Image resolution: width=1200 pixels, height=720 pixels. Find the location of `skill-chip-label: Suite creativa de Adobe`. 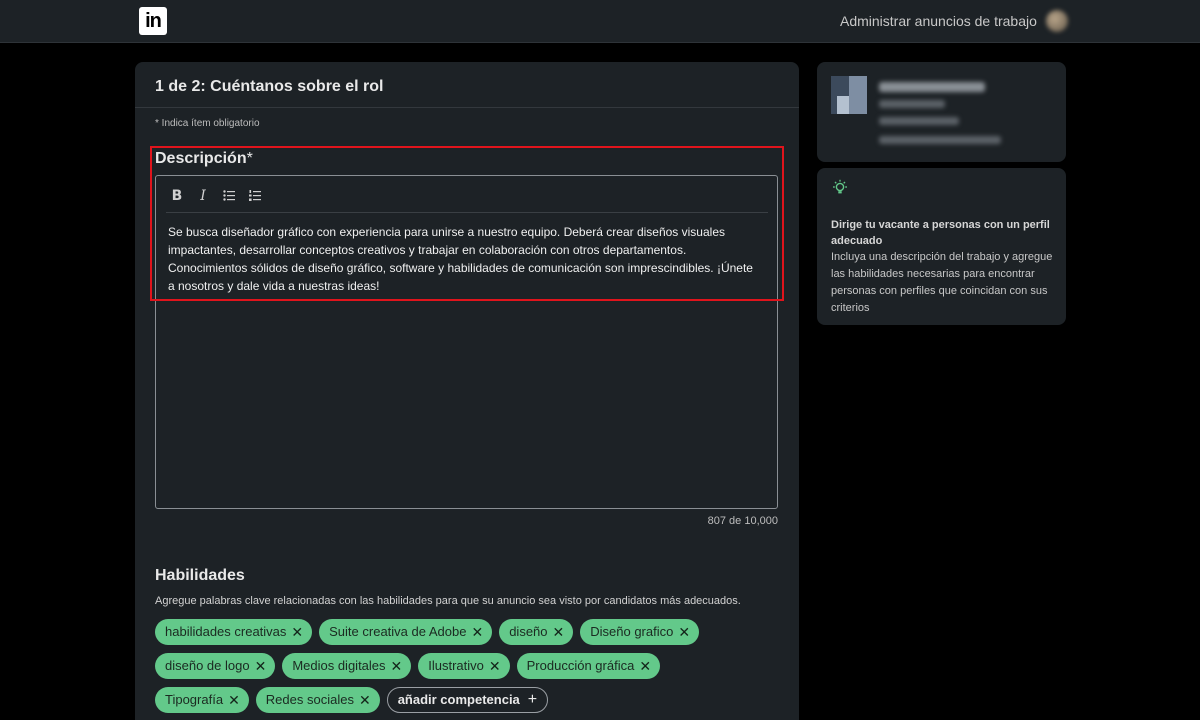

skill-chip-label: Suite creativa de Adobe is located at coordinates (398, 631).